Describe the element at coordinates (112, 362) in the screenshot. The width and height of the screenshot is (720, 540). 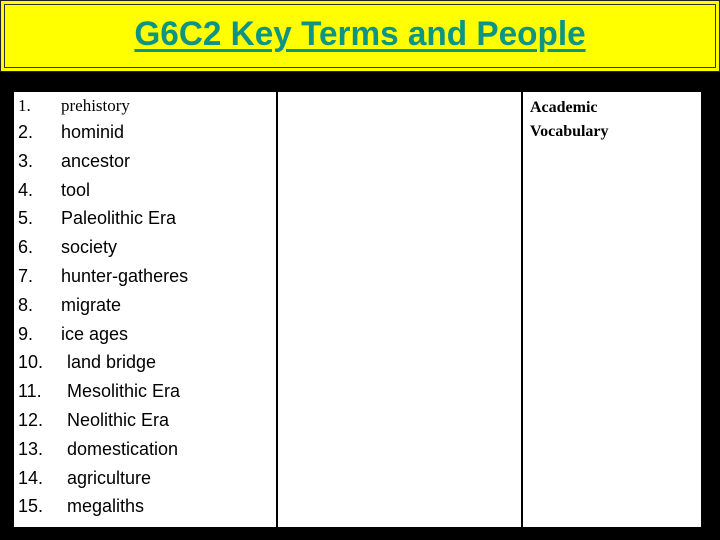
I see `term-text: land bridge` at that location.